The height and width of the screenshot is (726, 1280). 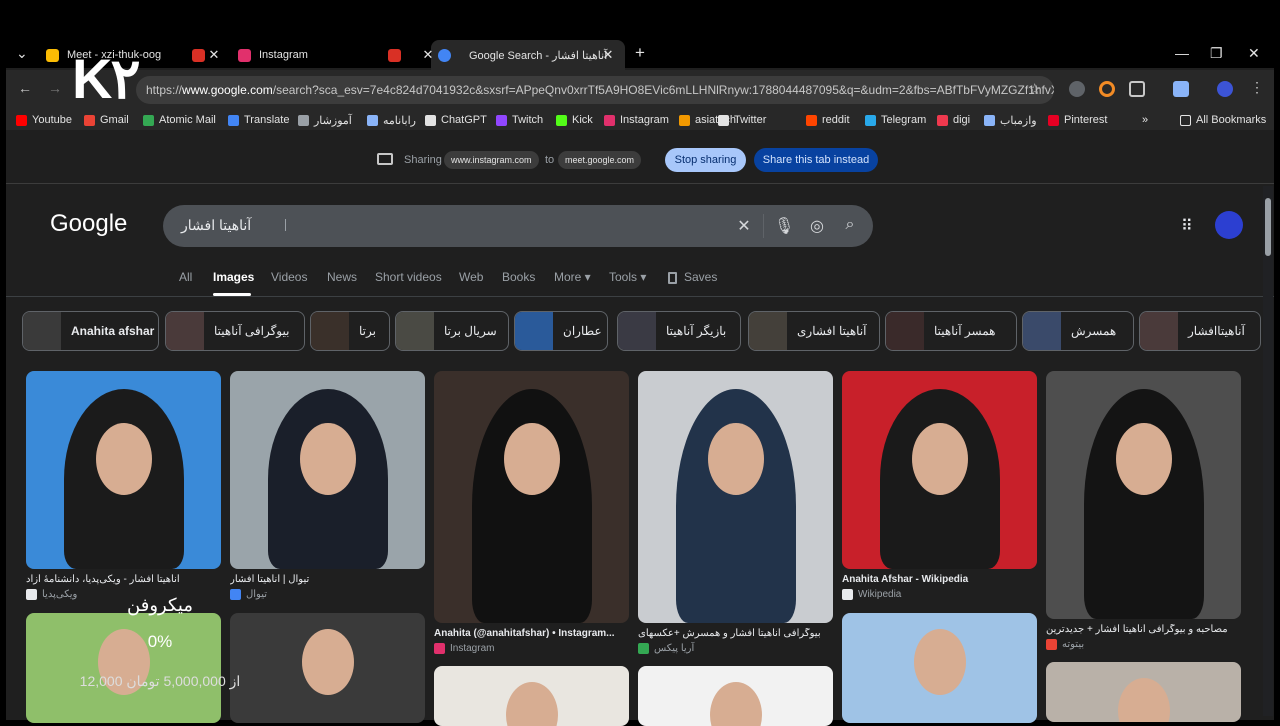 I want to click on related-search-chip: آناهیتاافشار, so click(x=1200, y=331).